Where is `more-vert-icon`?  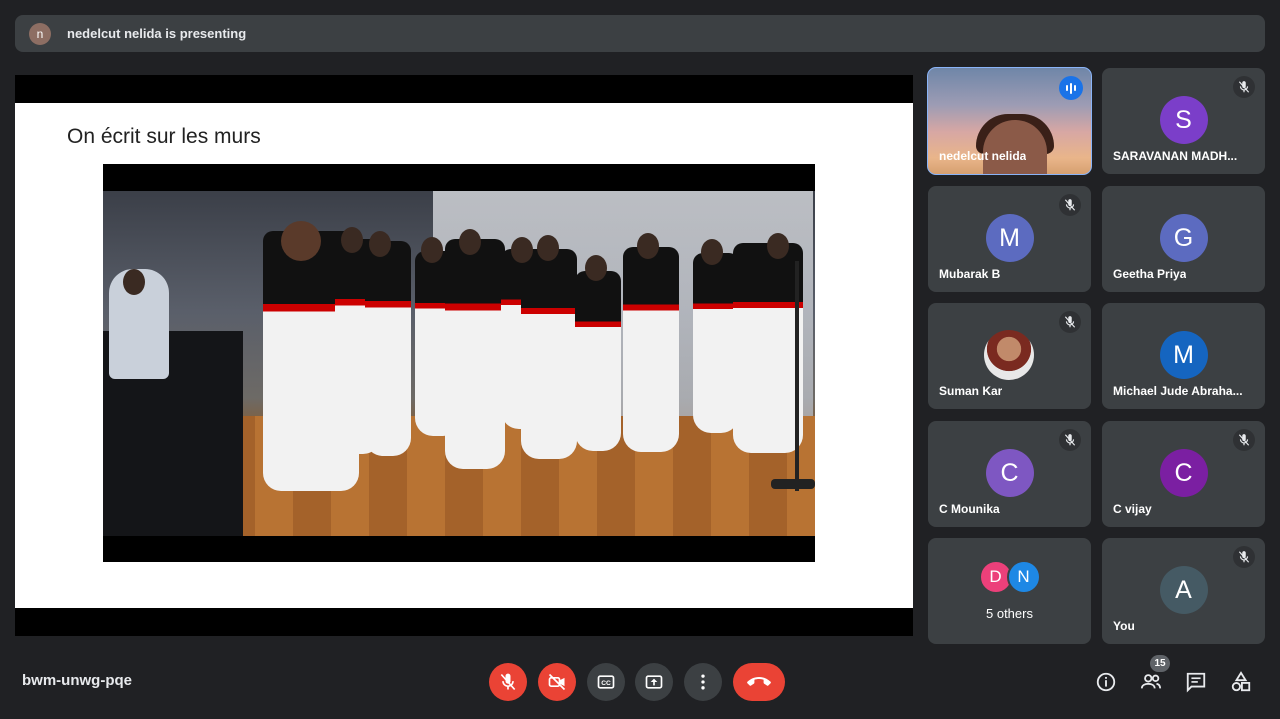
more-vert-icon is located at coordinates (703, 682).